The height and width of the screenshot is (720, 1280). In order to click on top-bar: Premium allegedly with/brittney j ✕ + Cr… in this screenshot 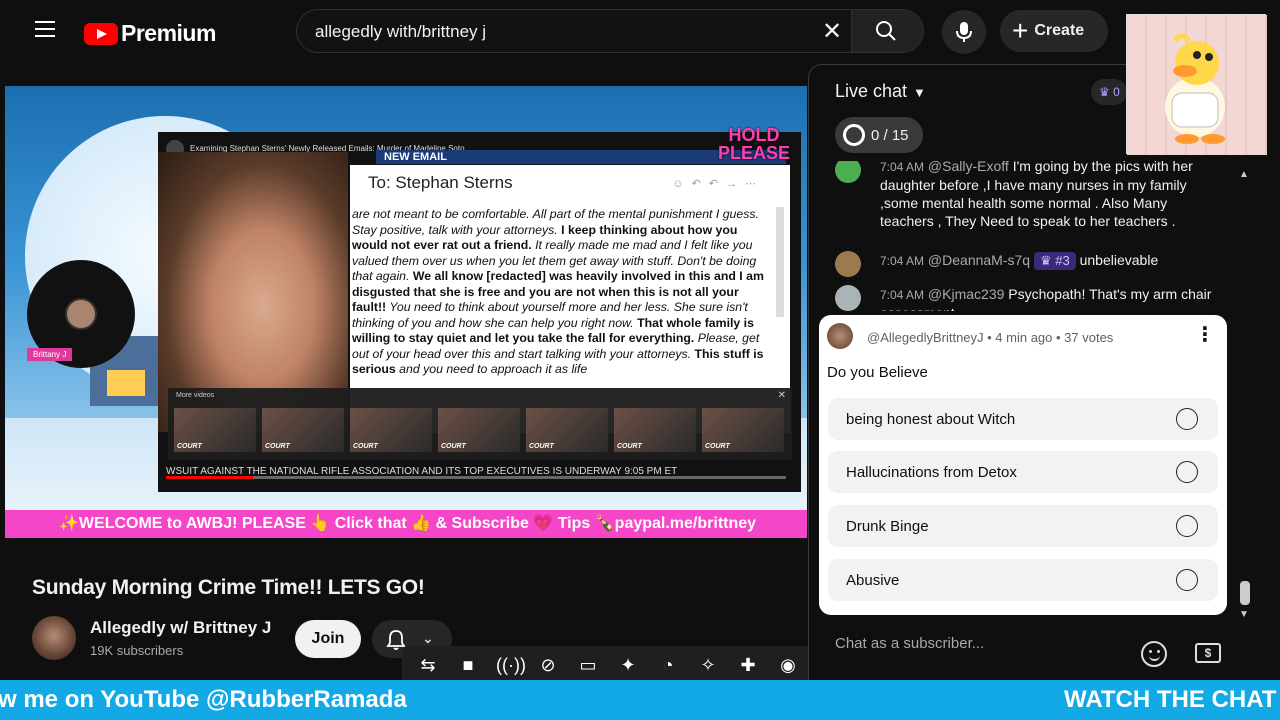, I will do `click(640, 32)`.